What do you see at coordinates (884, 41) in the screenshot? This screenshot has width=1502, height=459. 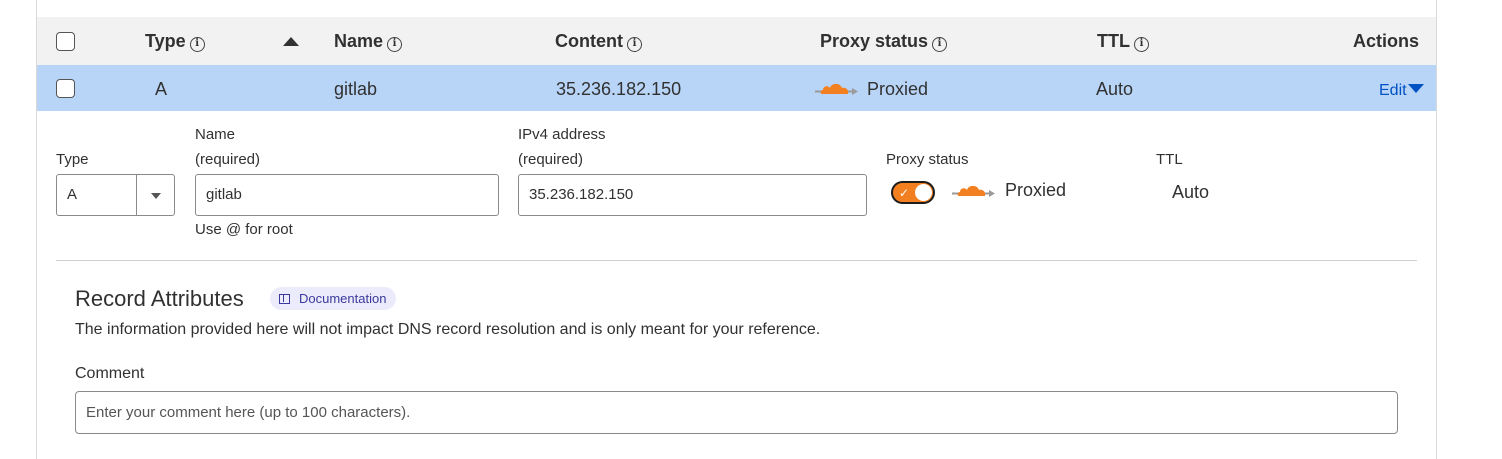 I see `header-proxy-status: Proxy status i` at bounding box center [884, 41].